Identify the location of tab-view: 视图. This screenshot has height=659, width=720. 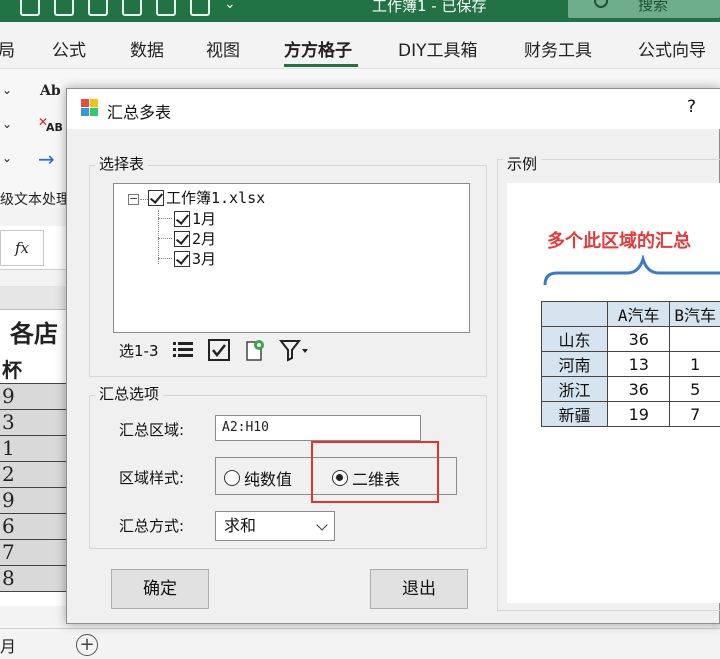
(223, 48).